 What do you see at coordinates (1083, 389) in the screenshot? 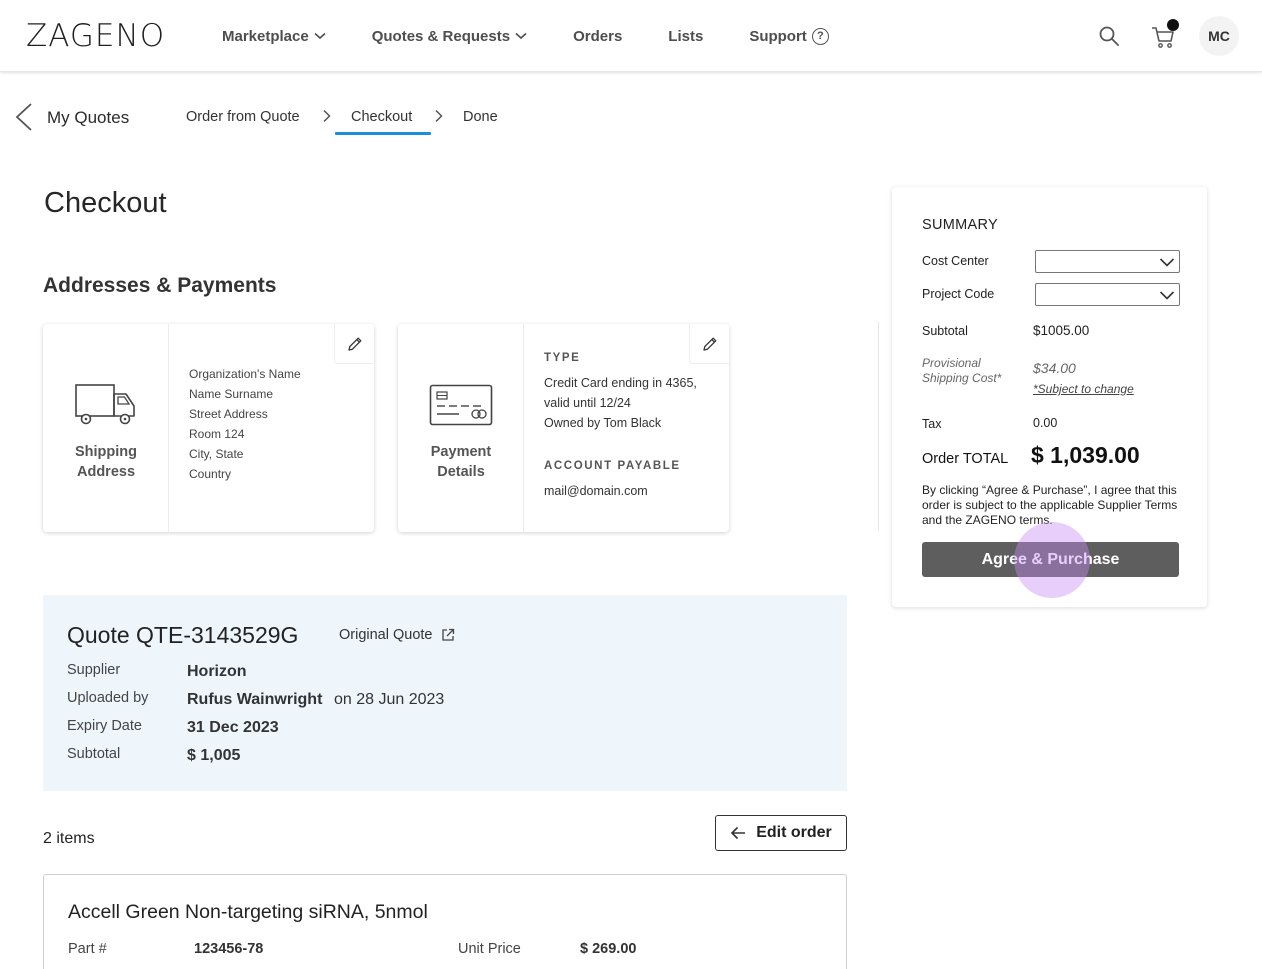
I see `subject-to-change-note: *Subject to change` at bounding box center [1083, 389].